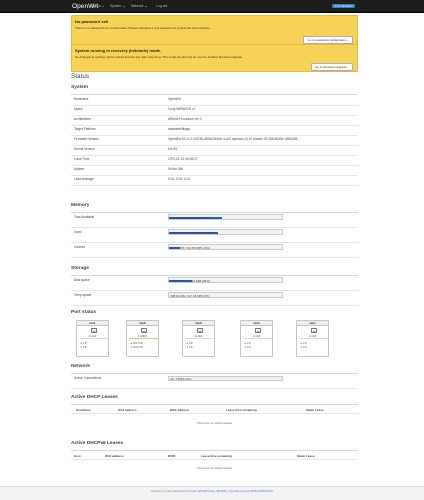  I want to click on page-title: Status, so click(80, 76).